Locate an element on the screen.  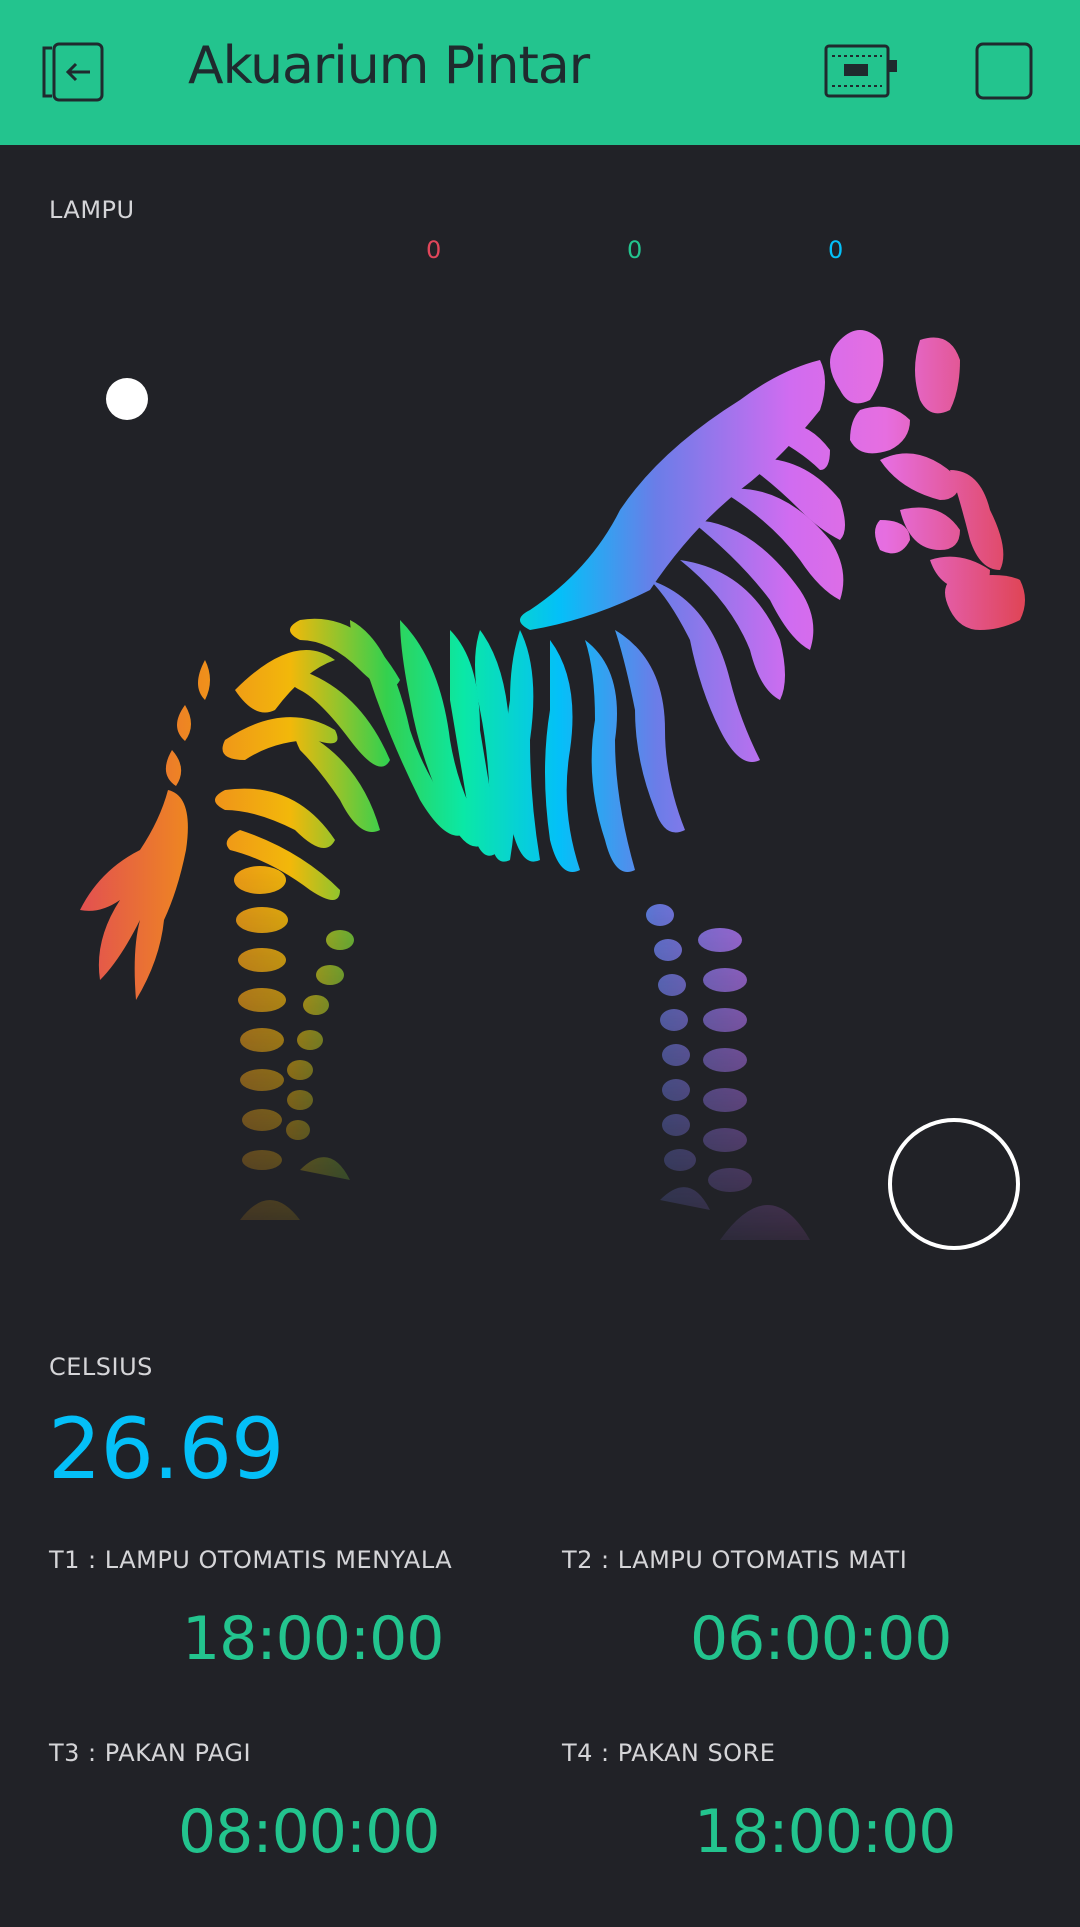
app-header: Akuarium Pintar is located at coordinates (540, 72).